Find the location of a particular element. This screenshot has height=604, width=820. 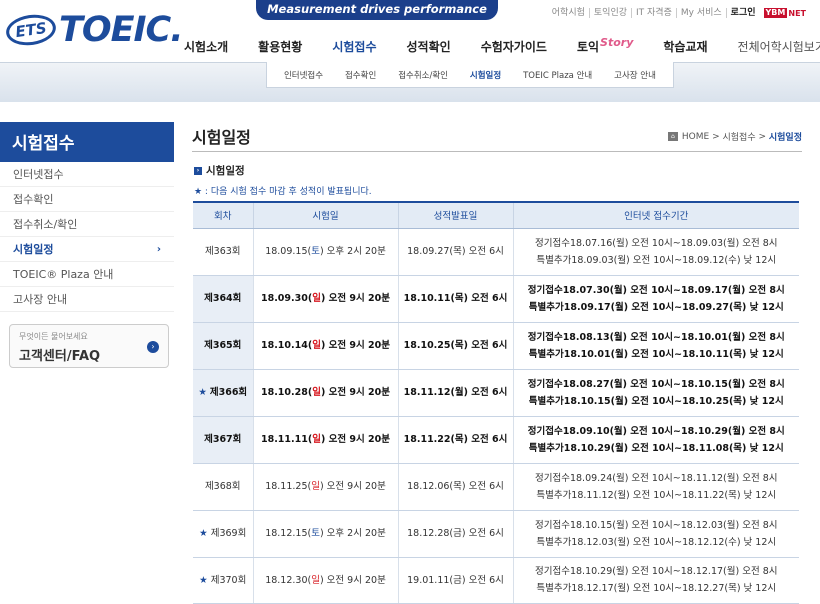

ybm-net-logo: YBM NET is located at coordinates (784, 13).